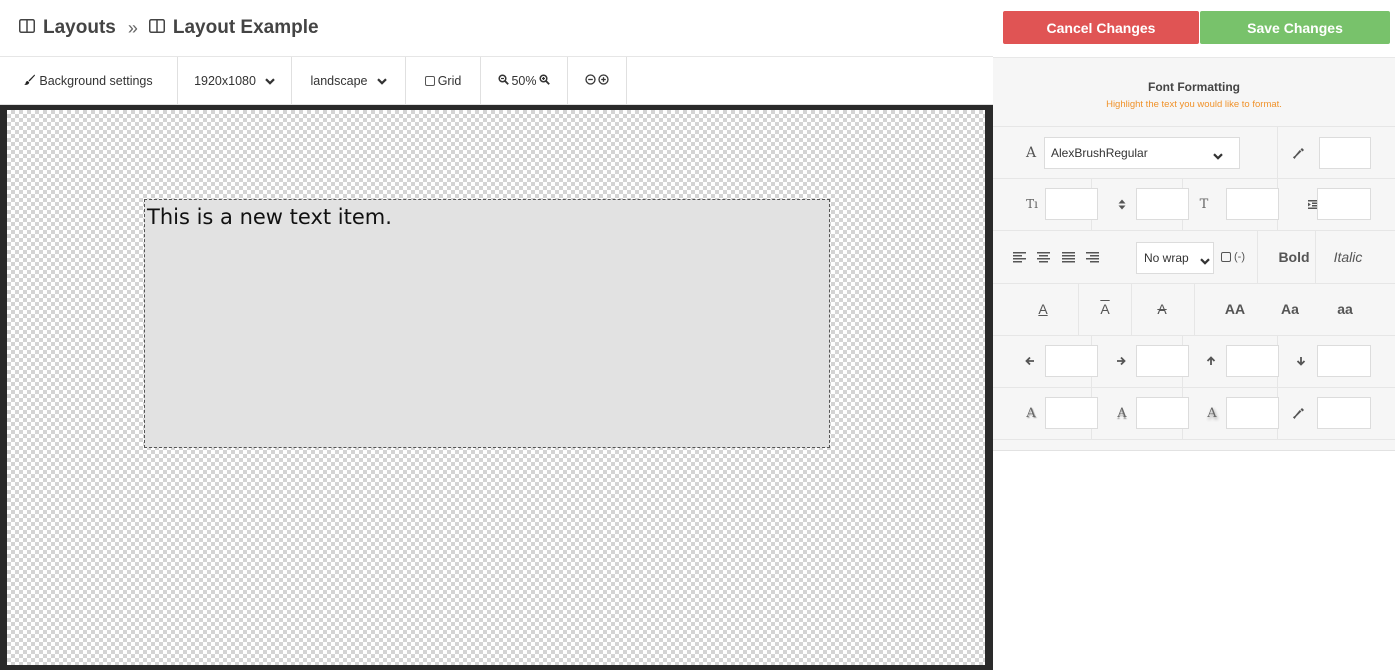  I want to click on zoom-control: 50%, so click(524, 80).